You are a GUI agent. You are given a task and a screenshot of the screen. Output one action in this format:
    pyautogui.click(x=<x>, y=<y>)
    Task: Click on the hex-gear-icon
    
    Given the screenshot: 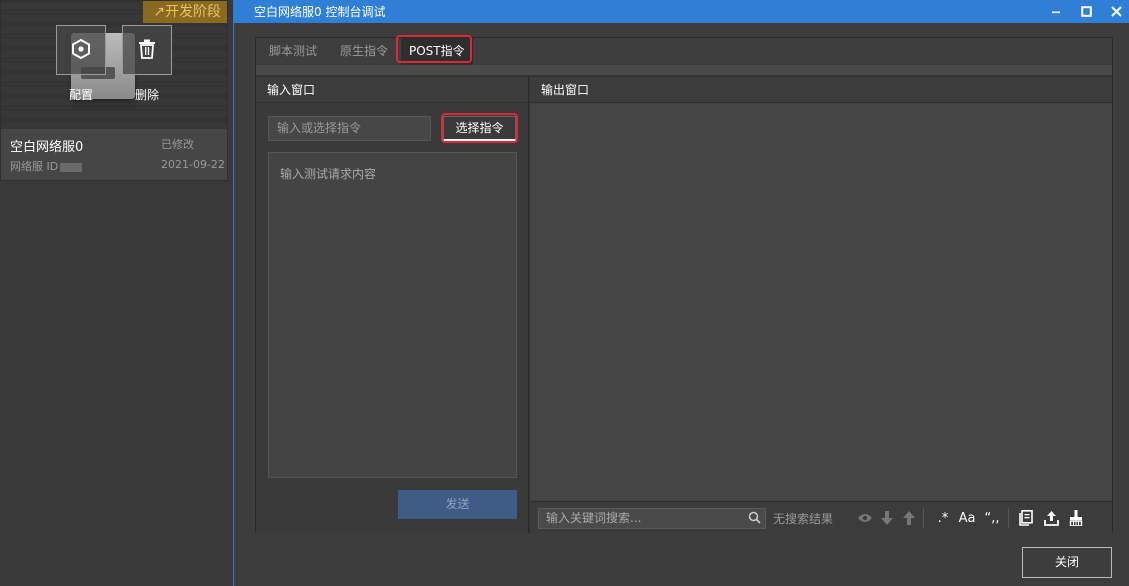 What is the action you would take?
    pyautogui.click(x=81, y=50)
    